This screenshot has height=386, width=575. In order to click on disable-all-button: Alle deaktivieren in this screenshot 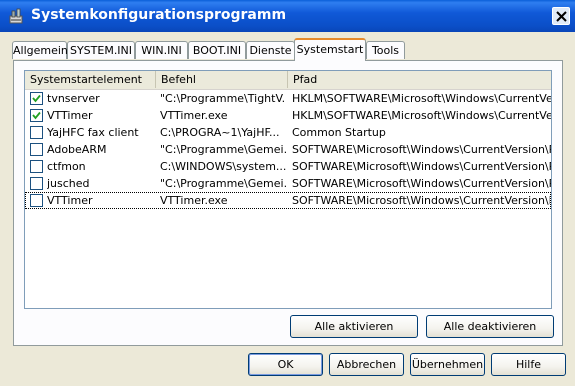, I will do `click(490, 326)`.